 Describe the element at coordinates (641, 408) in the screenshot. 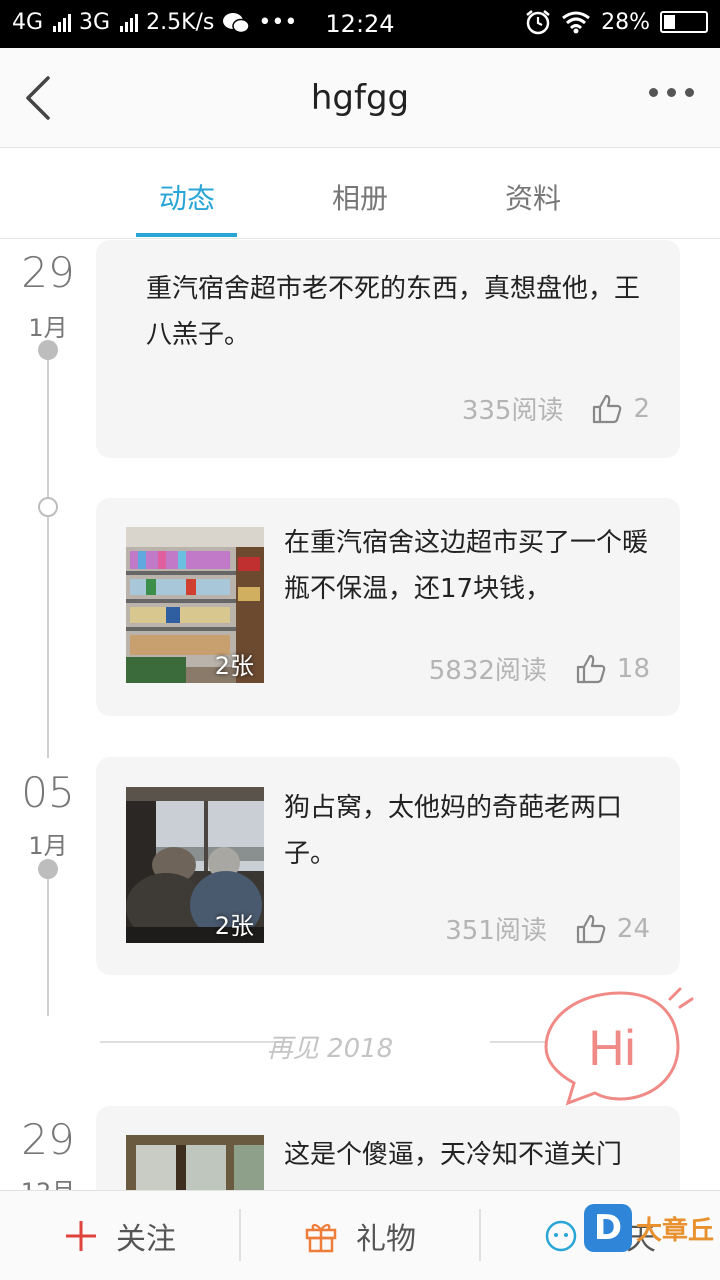

I see `like-count: 2` at that location.